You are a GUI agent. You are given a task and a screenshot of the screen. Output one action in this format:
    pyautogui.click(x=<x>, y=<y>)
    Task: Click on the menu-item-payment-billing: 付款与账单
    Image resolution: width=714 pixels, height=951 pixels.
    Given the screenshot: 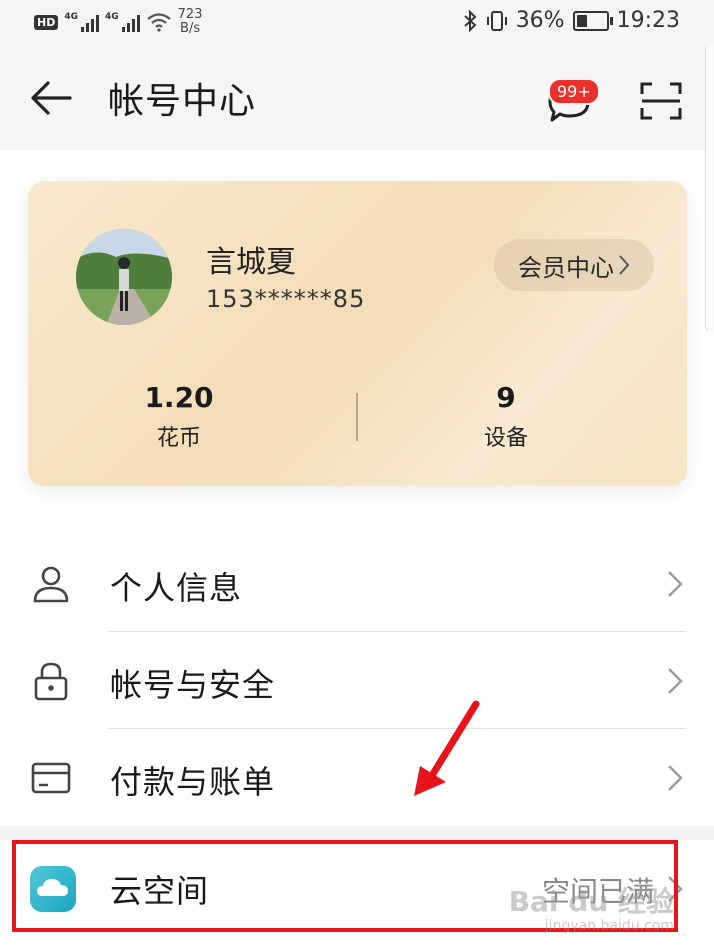 What is the action you would take?
    pyautogui.click(x=357, y=777)
    